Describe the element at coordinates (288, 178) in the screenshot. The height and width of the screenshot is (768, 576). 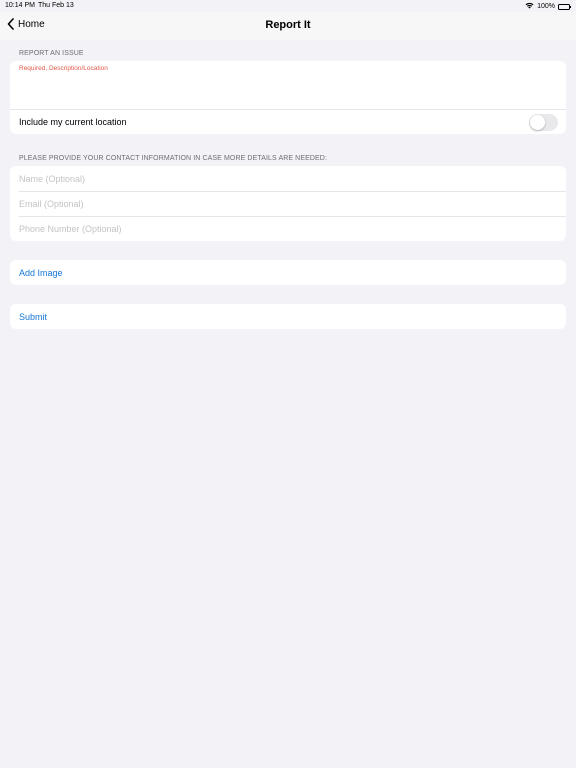
I see `name-field: Name (Optional)` at that location.